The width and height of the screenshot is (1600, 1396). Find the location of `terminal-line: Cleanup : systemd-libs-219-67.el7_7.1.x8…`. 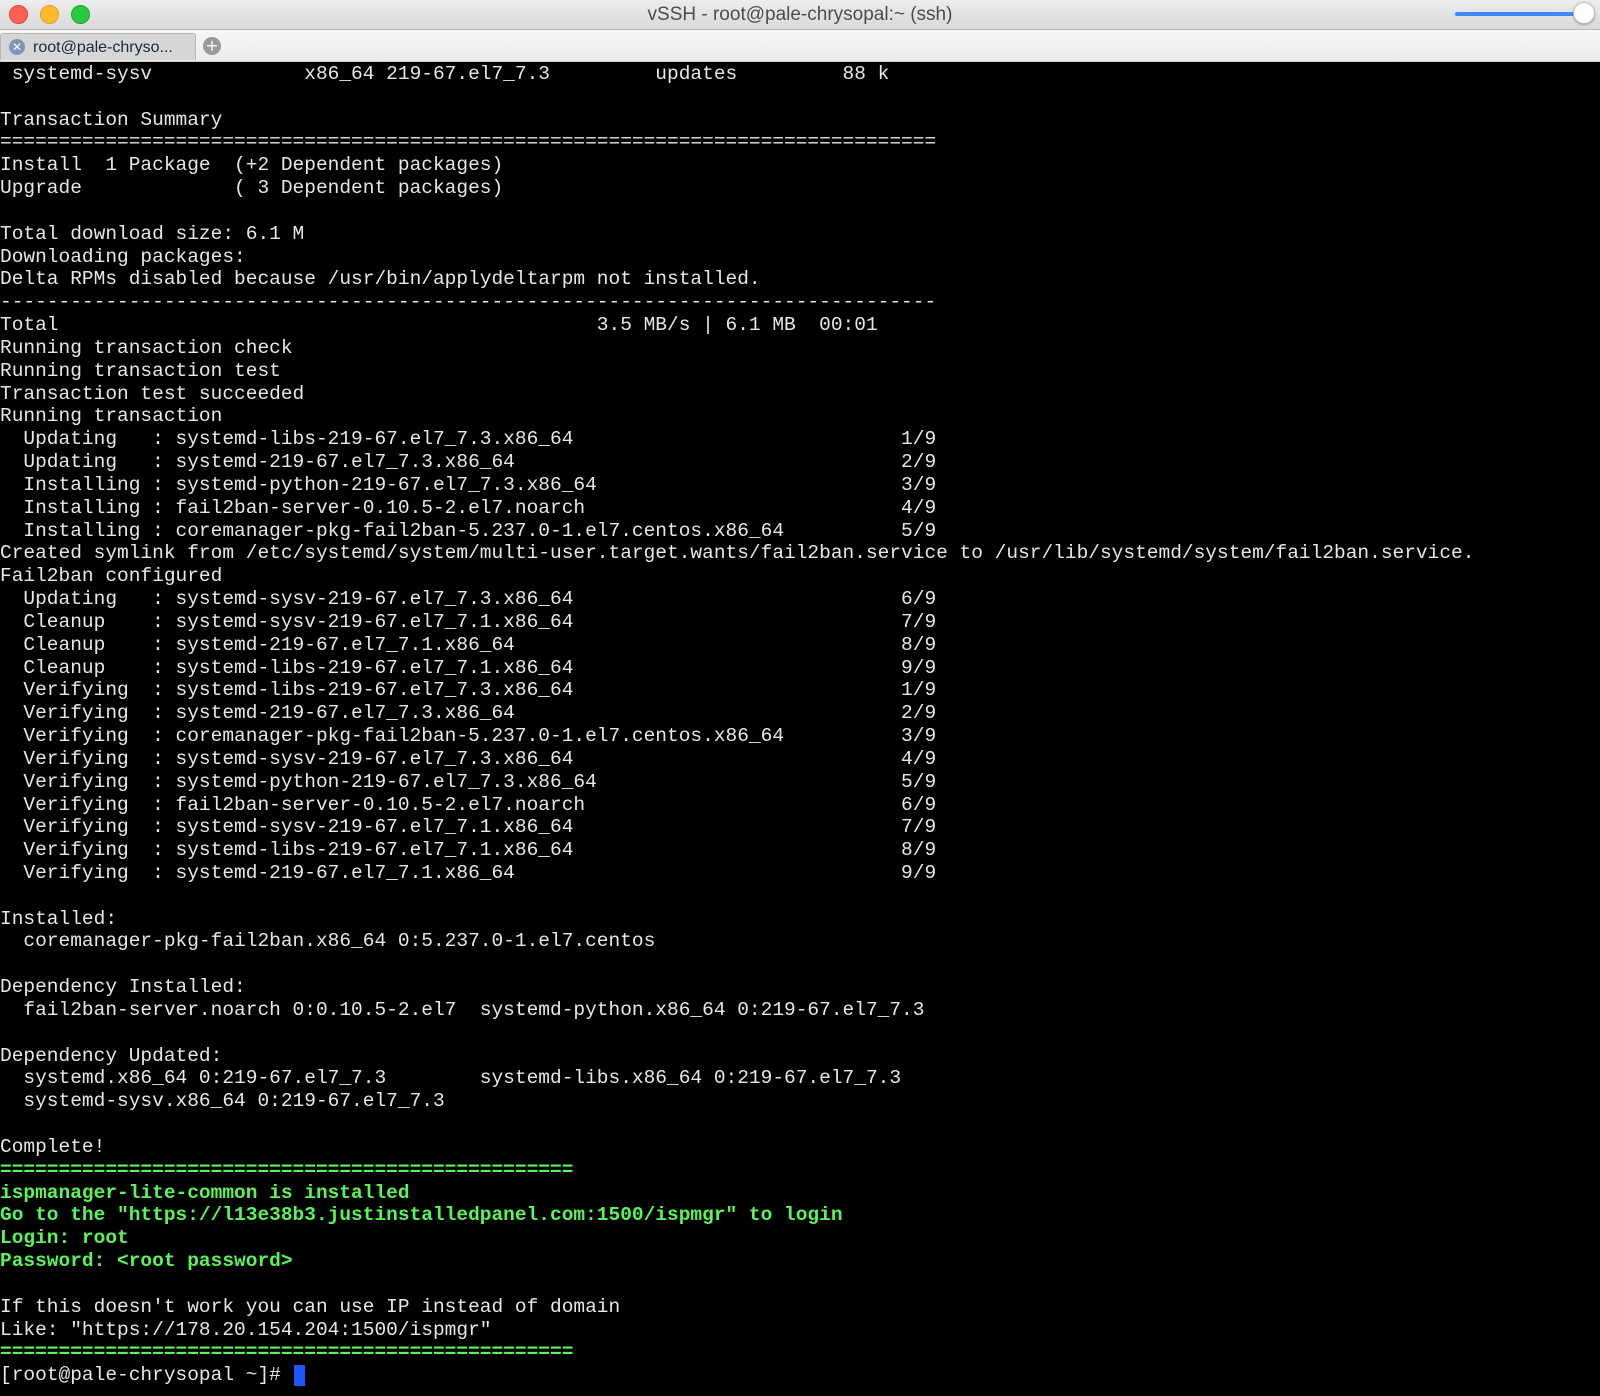

terminal-line: Cleanup : systemd-libs-219-67.el7_7.1.x8… is located at coordinates (468, 667).